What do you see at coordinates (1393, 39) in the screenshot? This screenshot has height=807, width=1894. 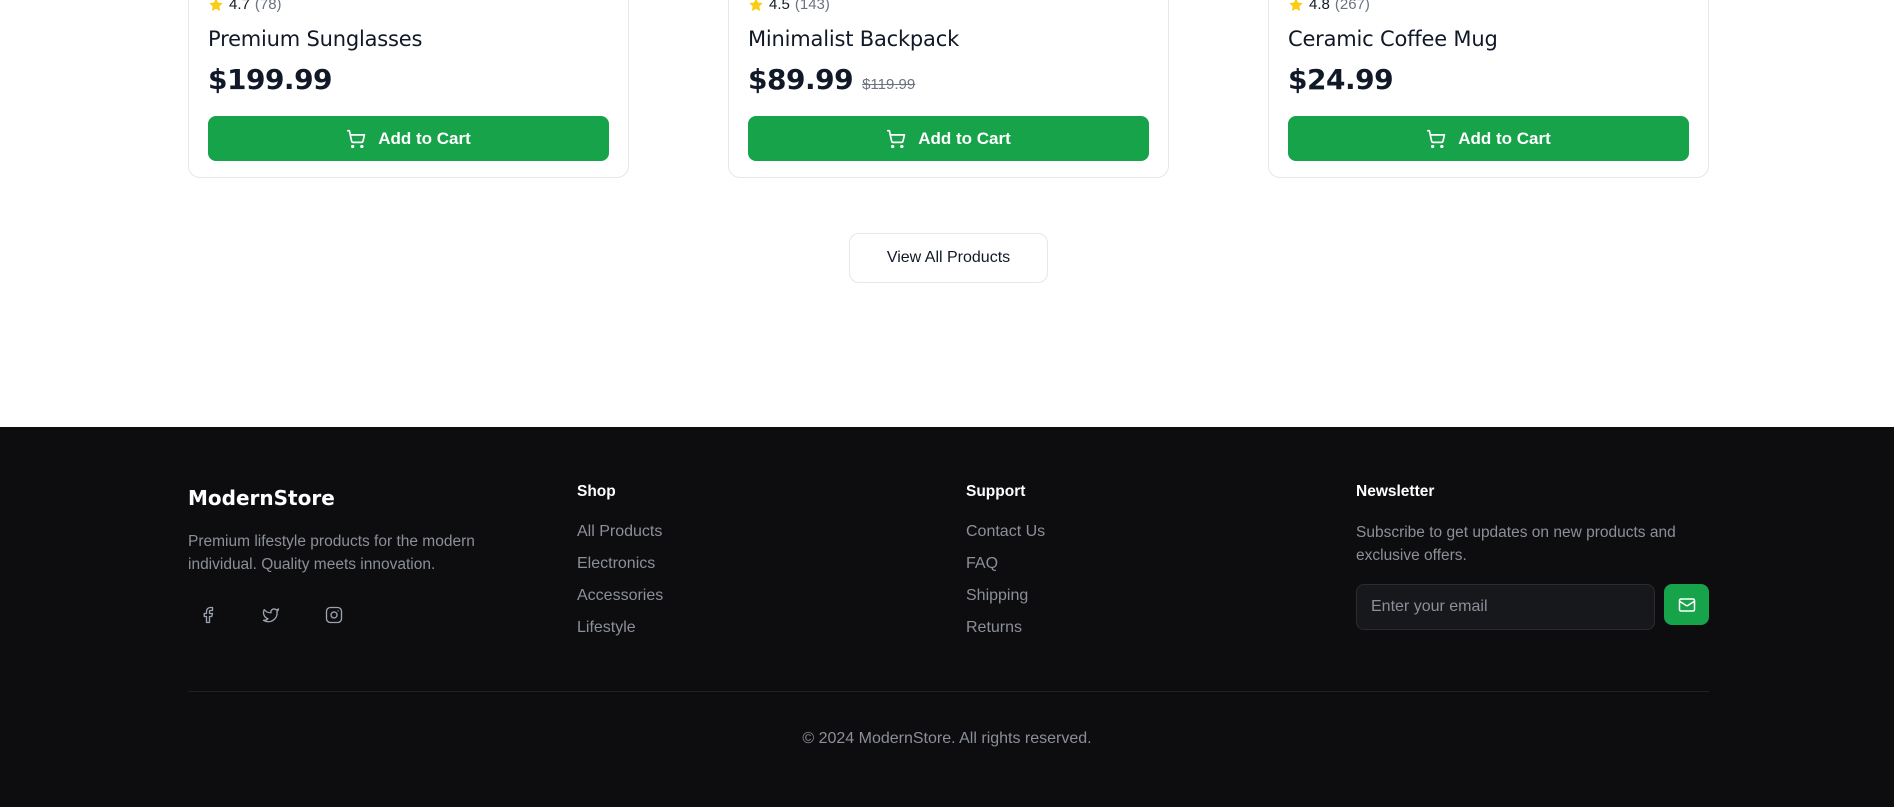 I see `product-name: Ceramic Coffee Mug` at bounding box center [1393, 39].